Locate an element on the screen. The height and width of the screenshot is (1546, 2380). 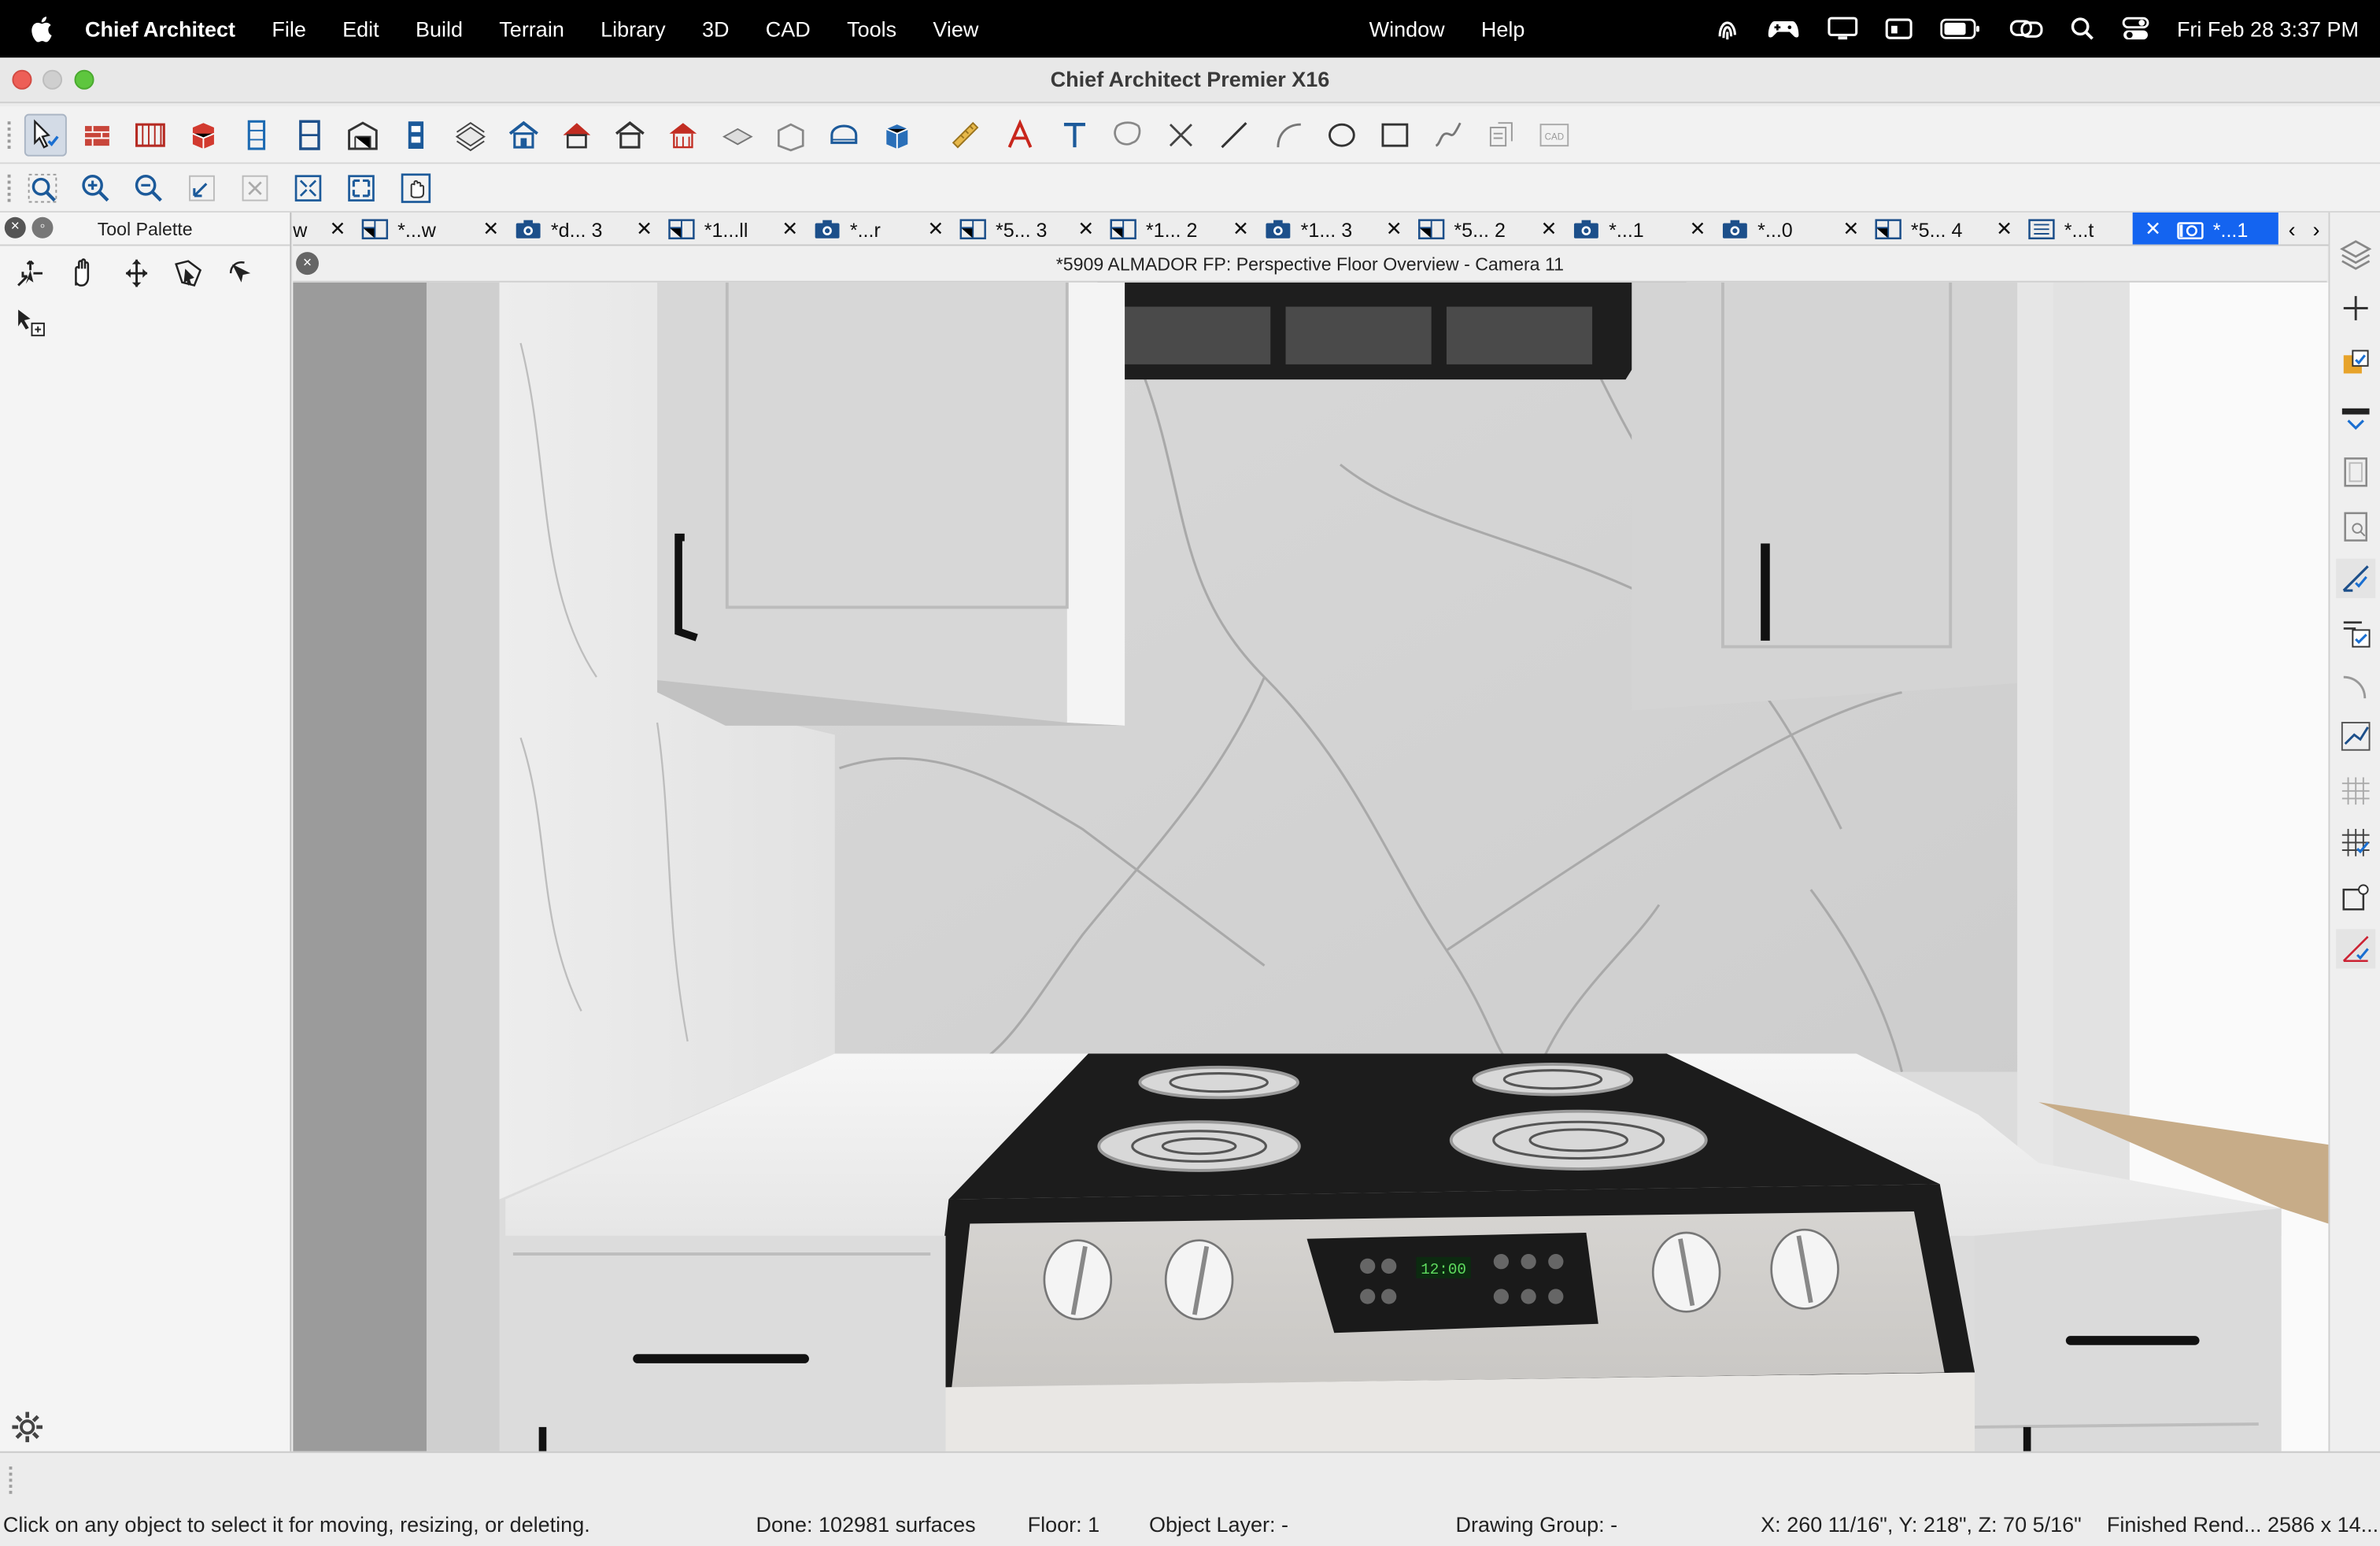
menu-clock: Fri Feb 28 3:37 PM is located at coordinates (2268, 29).